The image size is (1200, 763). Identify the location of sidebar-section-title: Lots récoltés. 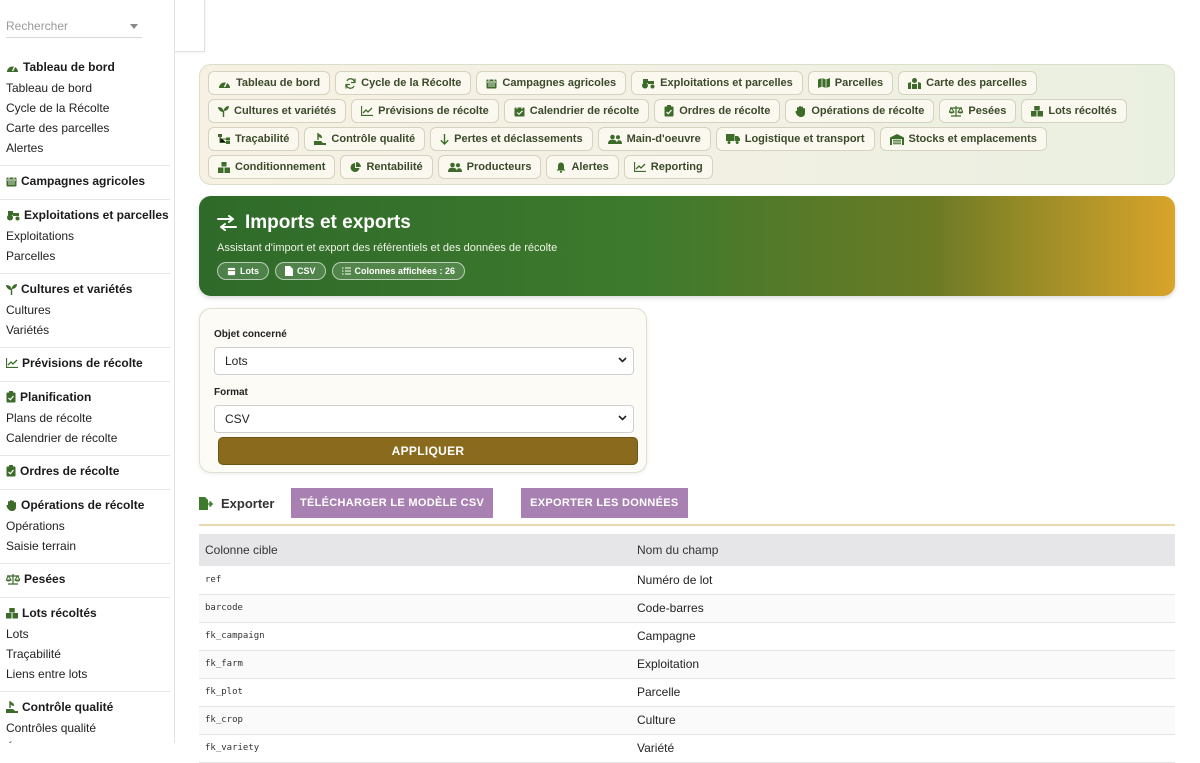
(88, 613).